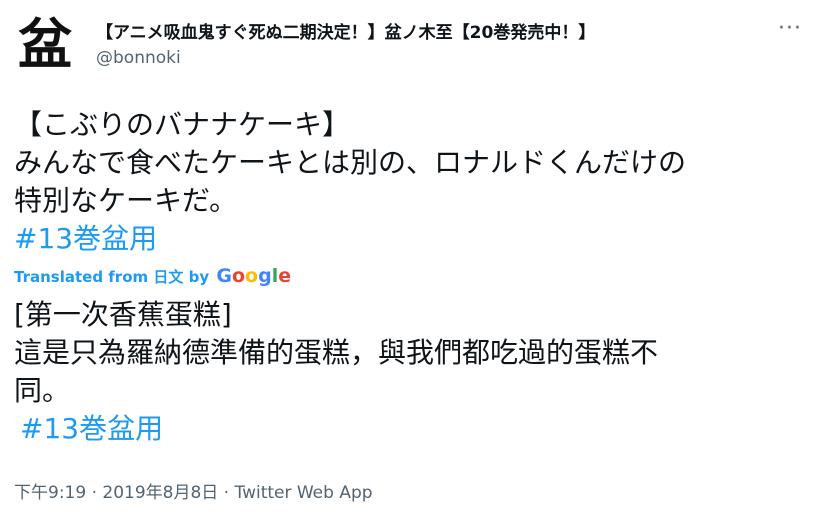 The image size is (816, 514). What do you see at coordinates (138, 58) in the screenshot?
I see `user-handle: @bonnoki` at bounding box center [138, 58].